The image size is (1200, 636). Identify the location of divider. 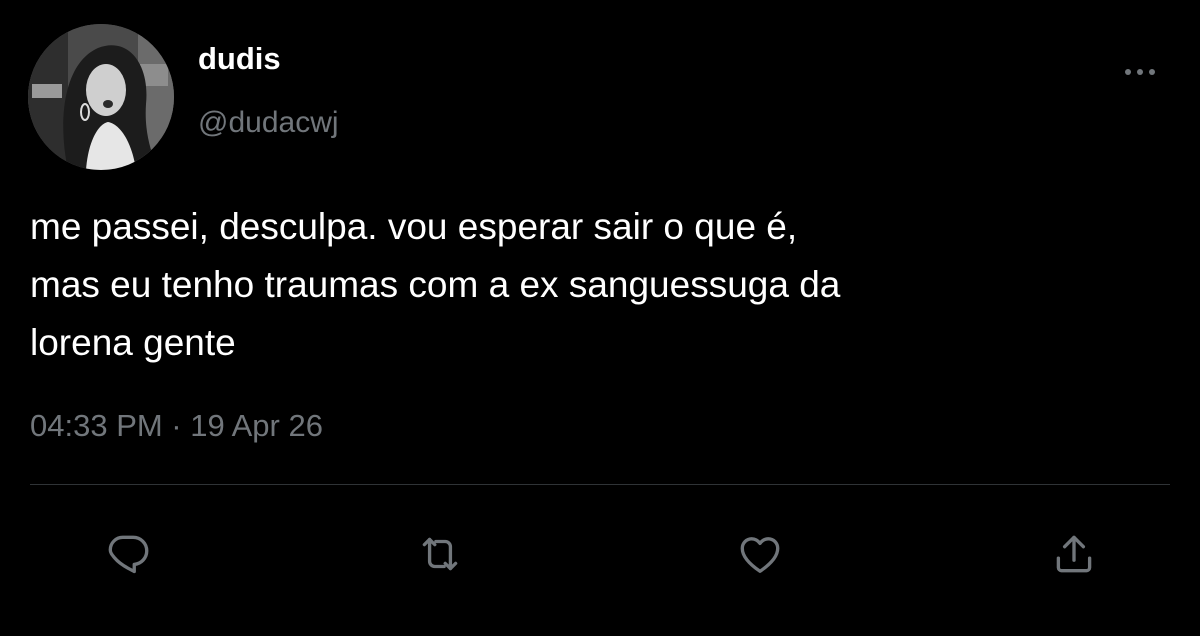
(600, 484).